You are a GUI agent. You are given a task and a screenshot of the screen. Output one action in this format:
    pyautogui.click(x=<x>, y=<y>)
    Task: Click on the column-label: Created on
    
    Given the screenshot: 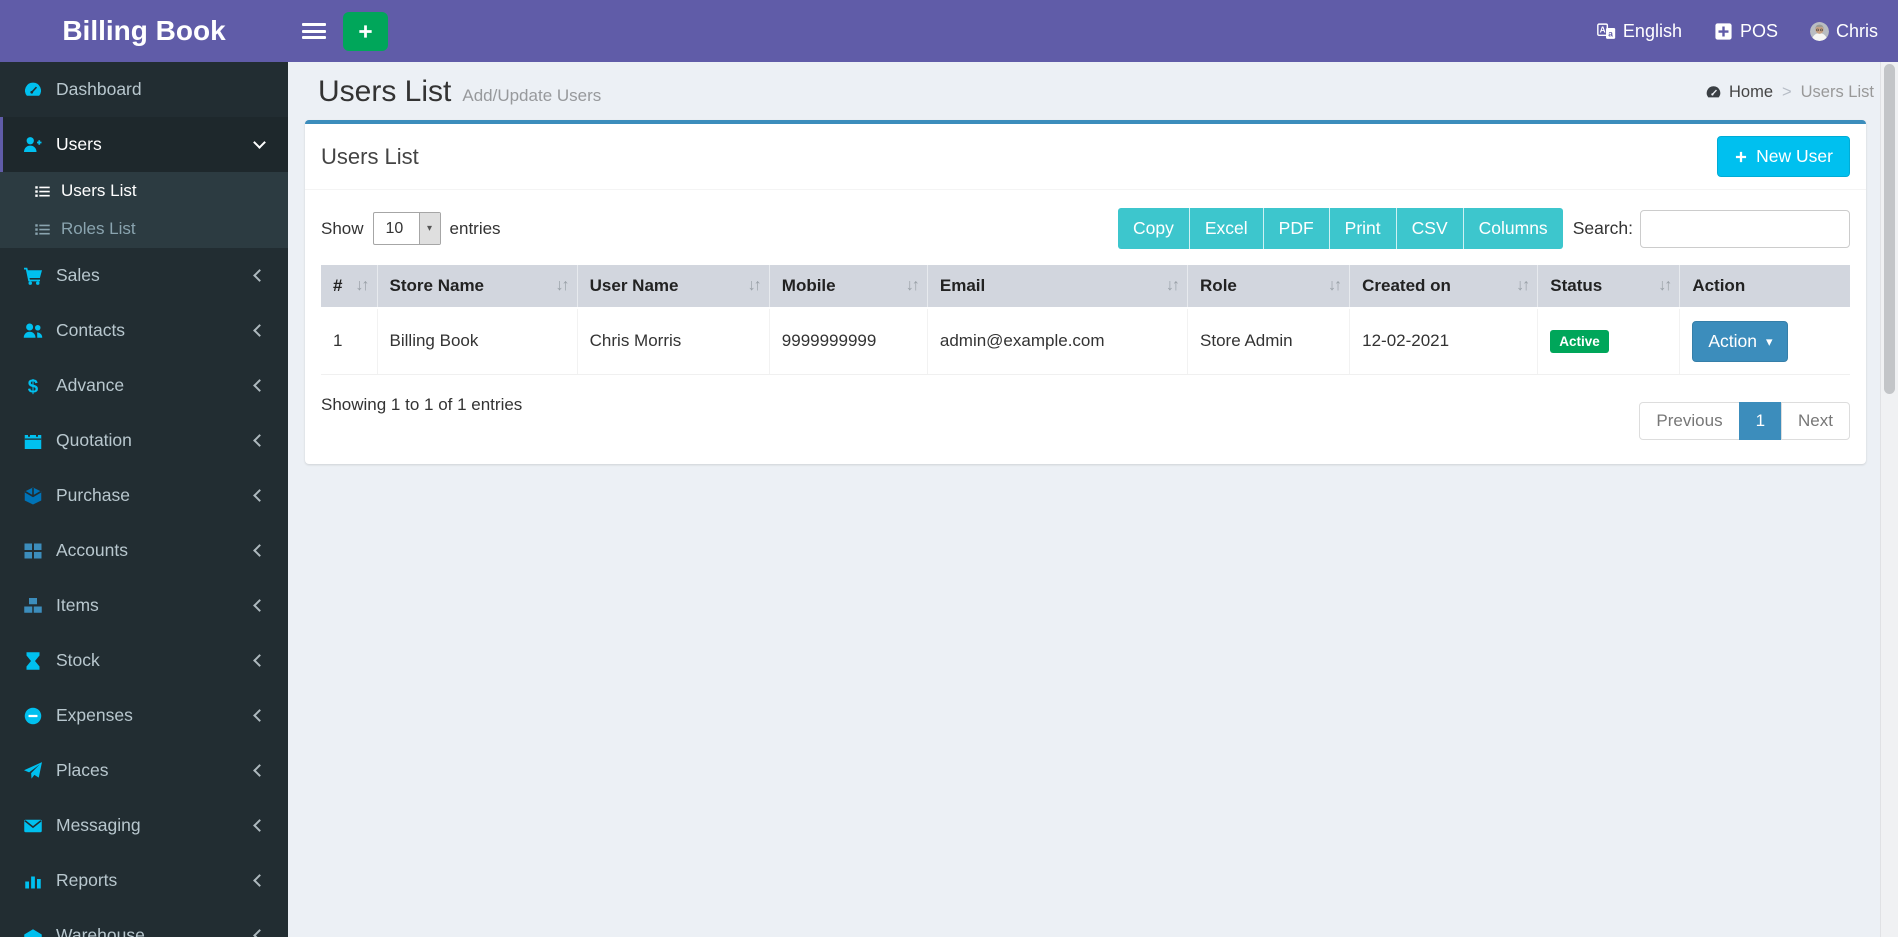 What is the action you would take?
    pyautogui.click(x=1406, y=285)
    